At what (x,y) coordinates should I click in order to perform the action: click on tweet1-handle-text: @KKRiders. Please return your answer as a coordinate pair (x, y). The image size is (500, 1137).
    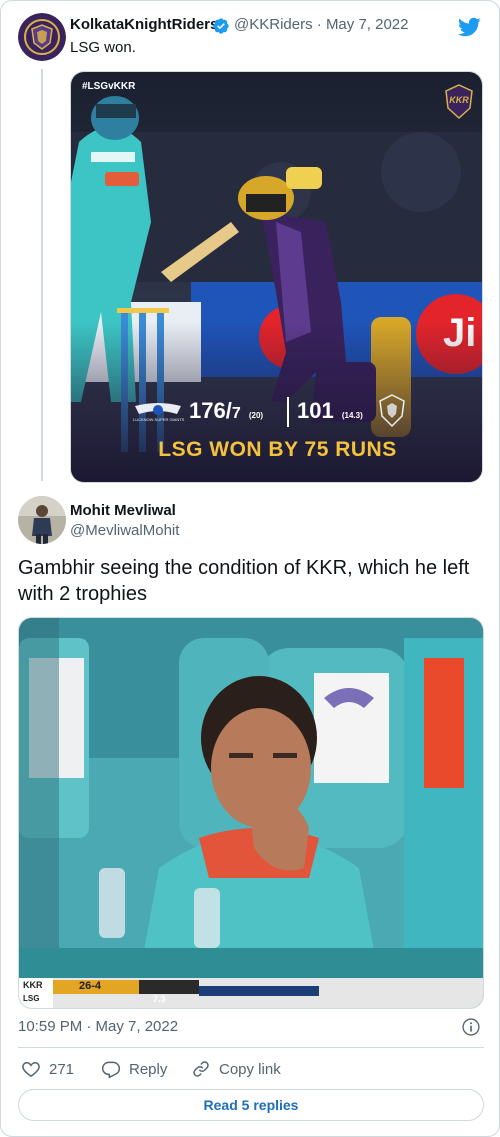
    Looking at the image, I should click on (273, 24).